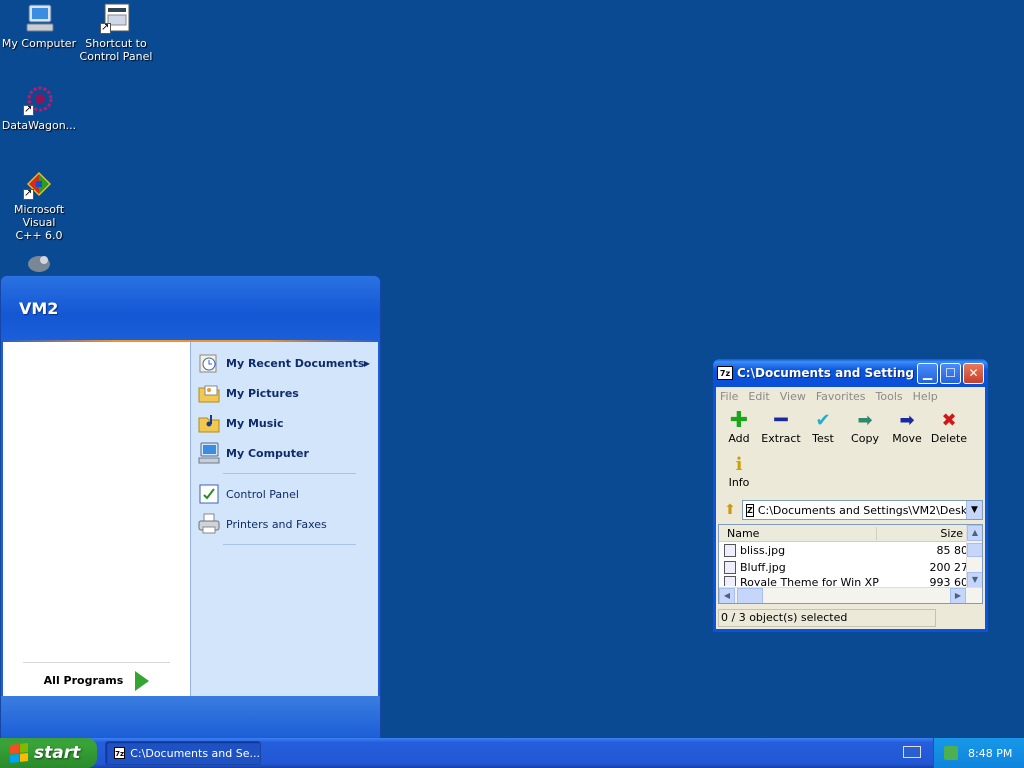 The image size is (1024, 768). I want to click on table-row: Royale Theme for Win XP 993 60, so click(850, 581).